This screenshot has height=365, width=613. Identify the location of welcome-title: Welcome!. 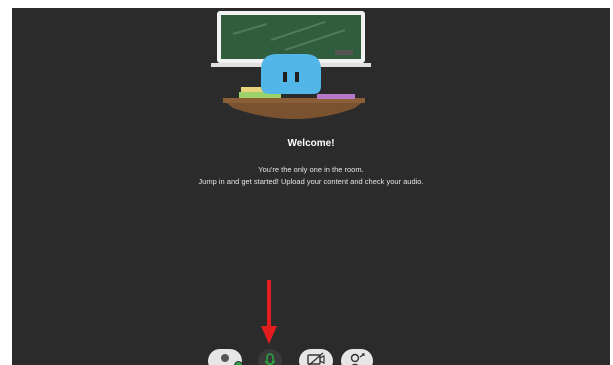
(311, 143).